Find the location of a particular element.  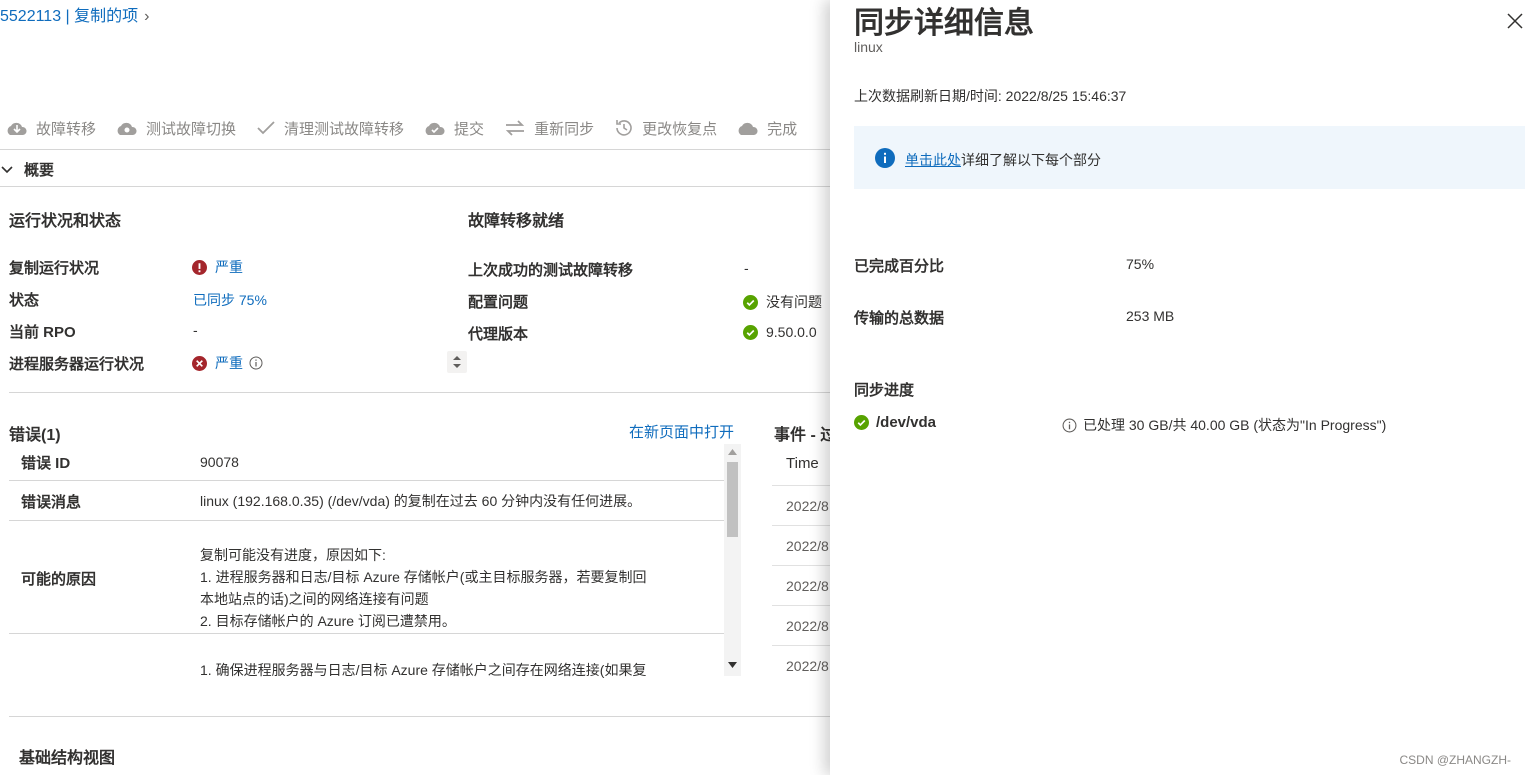

table-row: 错误 ID 90078 is located at coordinates (366, 462).